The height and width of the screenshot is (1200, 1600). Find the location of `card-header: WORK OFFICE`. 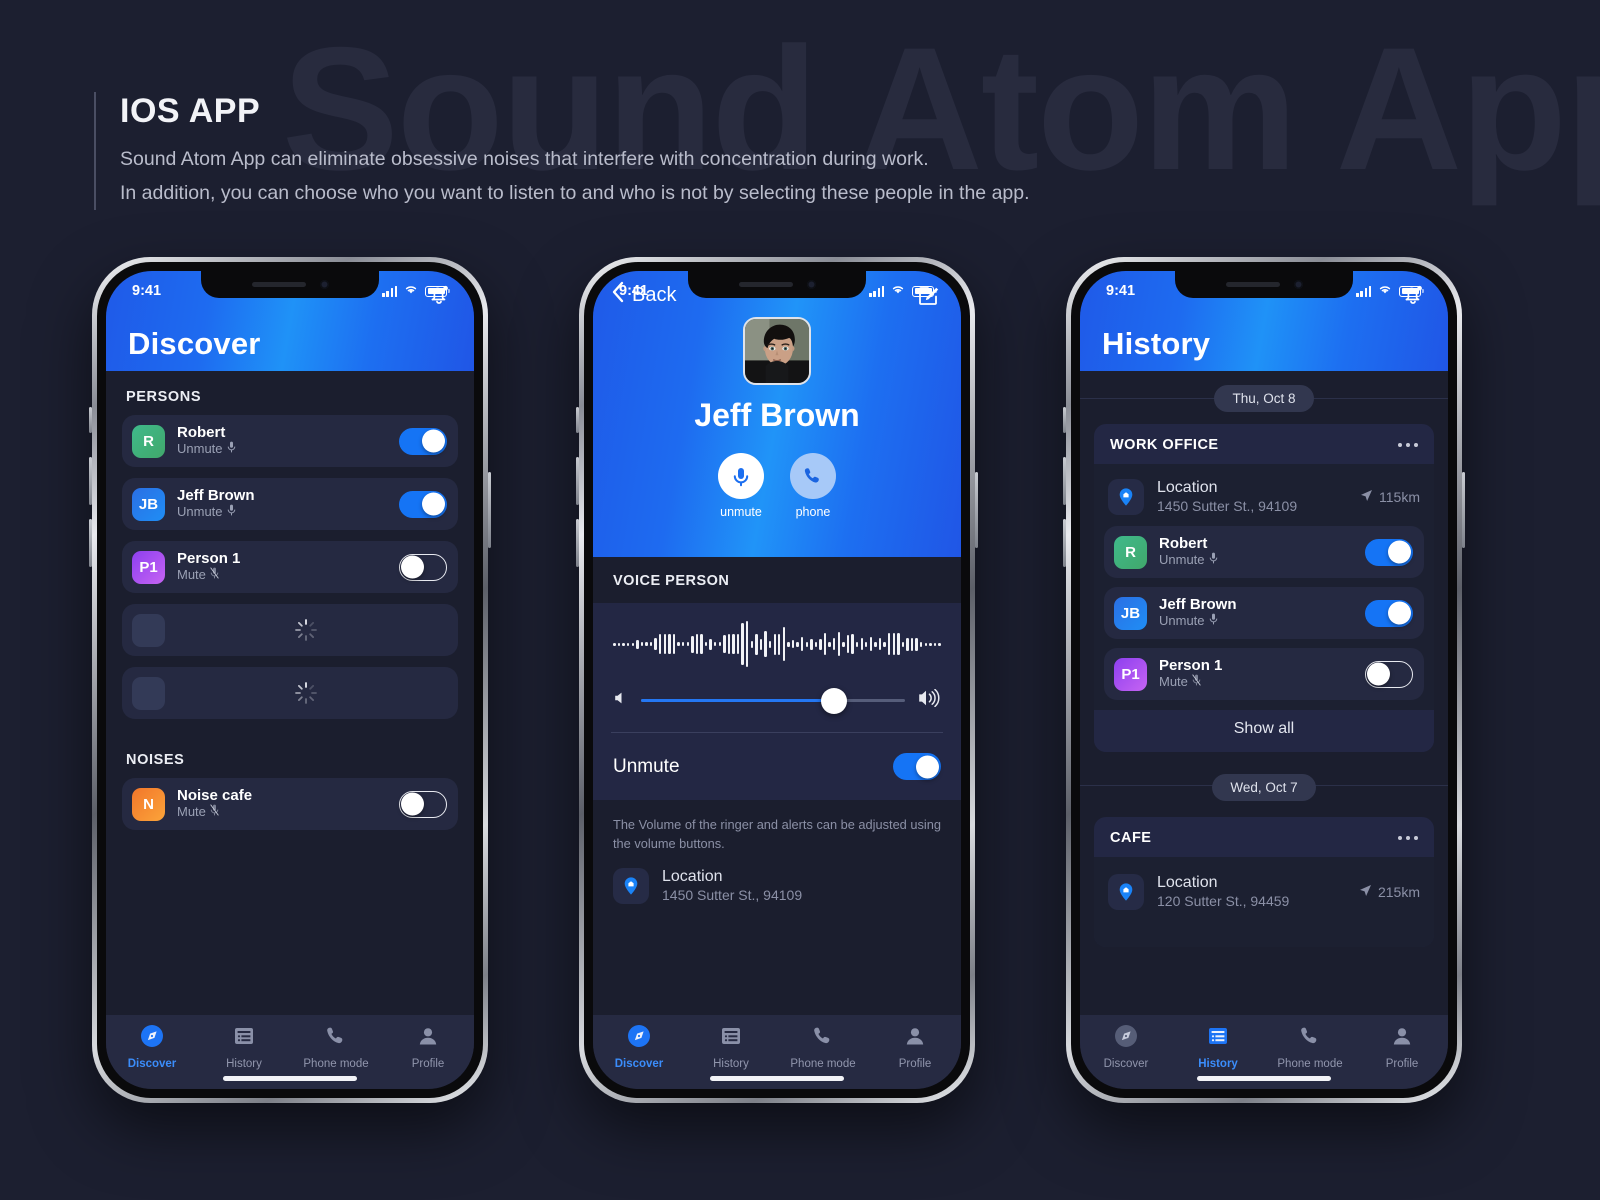

card-header: WORK OFFICE is located at coordinates (1264, 444).